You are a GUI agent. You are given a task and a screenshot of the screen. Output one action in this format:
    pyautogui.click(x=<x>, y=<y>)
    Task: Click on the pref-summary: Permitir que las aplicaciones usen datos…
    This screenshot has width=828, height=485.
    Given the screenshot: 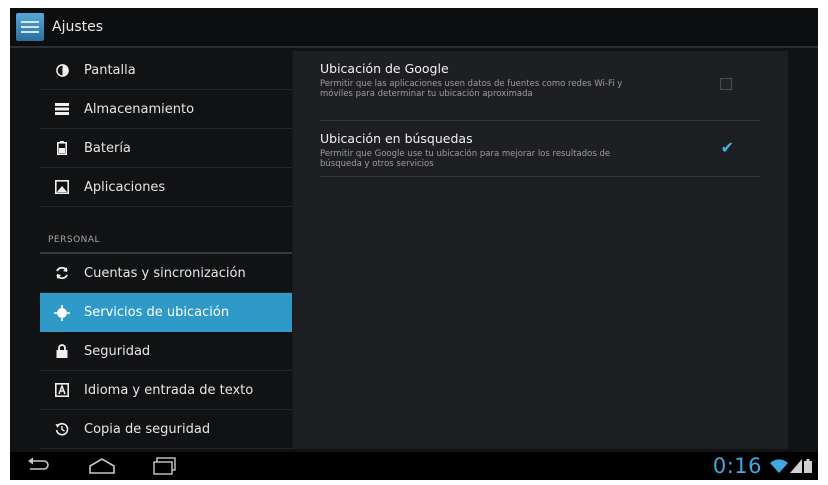 What is the action you would take?
    pyautogui.click(x=471, y=89)
    